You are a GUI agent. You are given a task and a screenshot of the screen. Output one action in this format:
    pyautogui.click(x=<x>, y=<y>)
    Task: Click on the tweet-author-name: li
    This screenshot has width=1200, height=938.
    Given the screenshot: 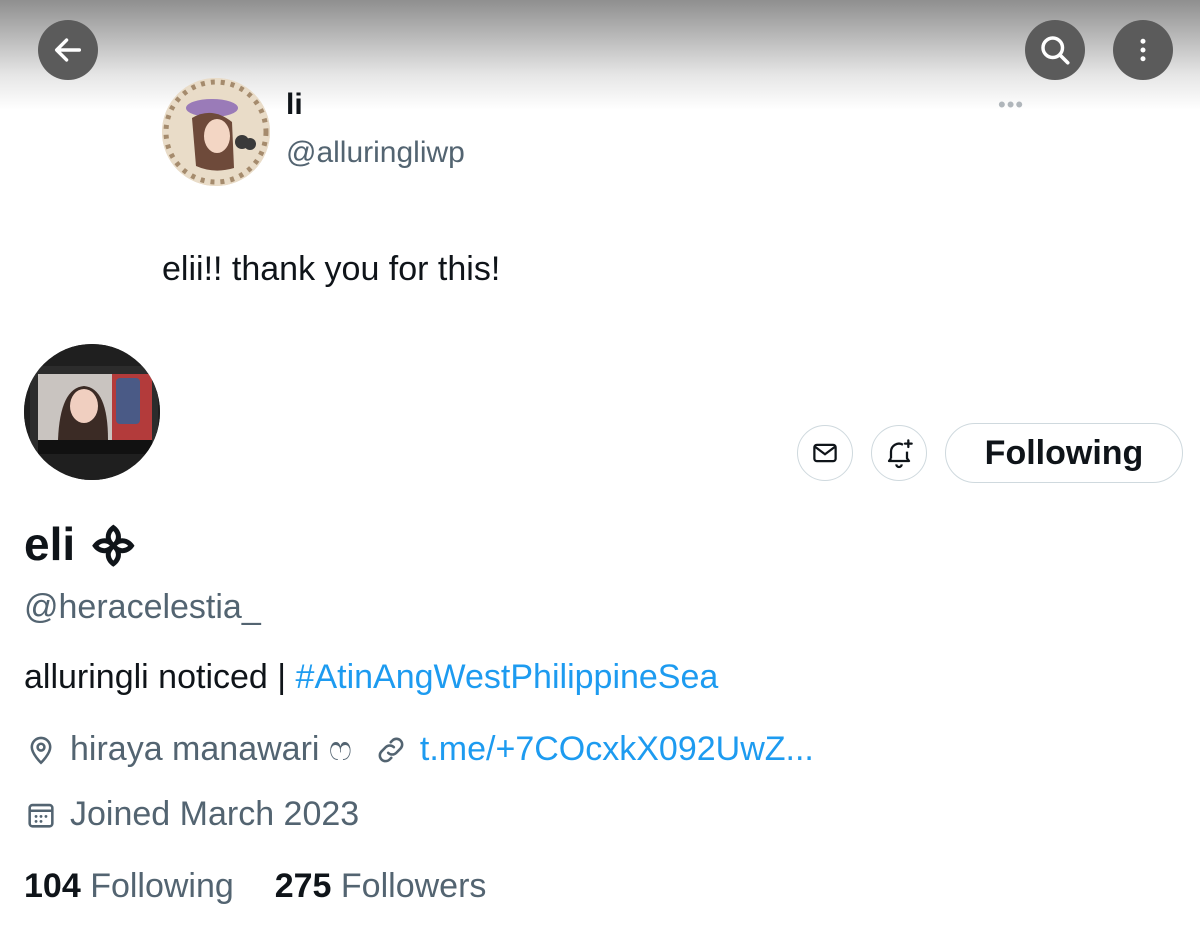 What is the action you would take?
    pyautogui.click(x=294, y=105)
    